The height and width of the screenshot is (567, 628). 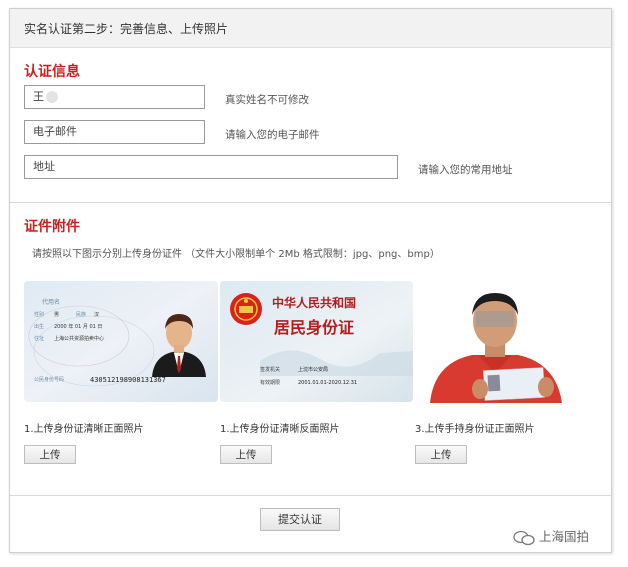 I want to click on name-hint: 真实姓名不可修改, so click(x=267, y=100).